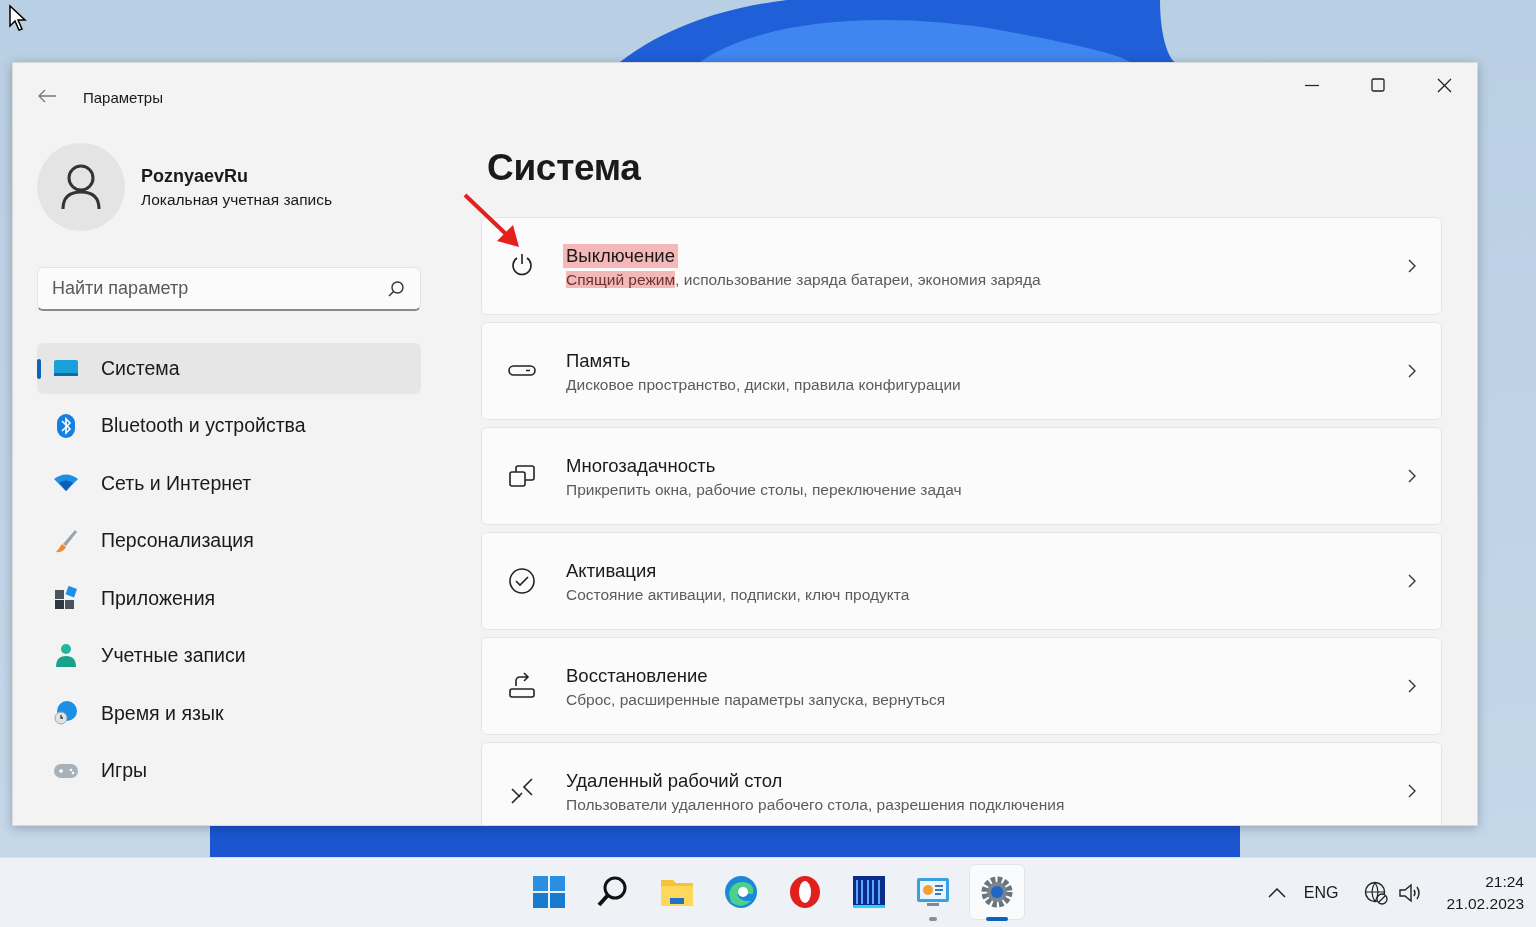 The height and width of the screenshot is (927, 1536). I want to click on search-field: Найти параметр, so click(229, 289).